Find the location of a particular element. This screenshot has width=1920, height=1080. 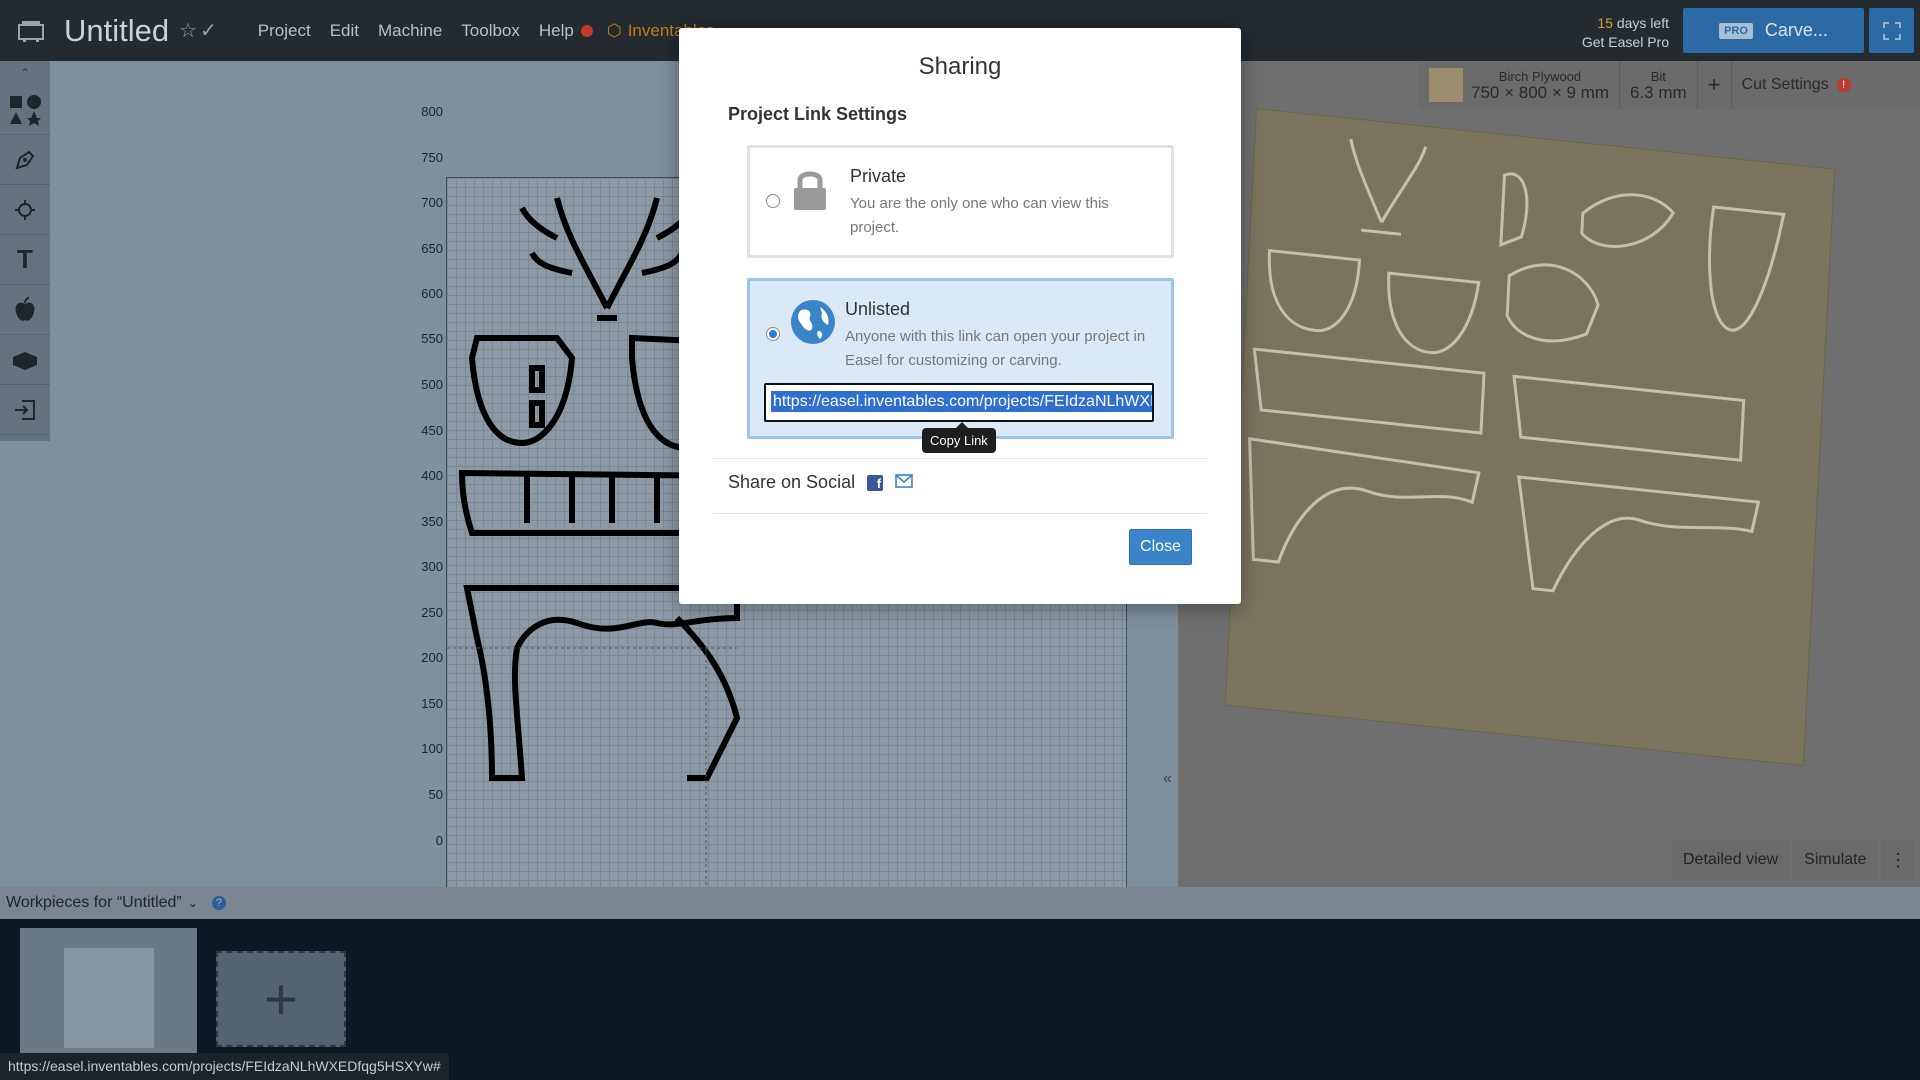

share-social-label: Share on Social is located at coordinates (792, 482).